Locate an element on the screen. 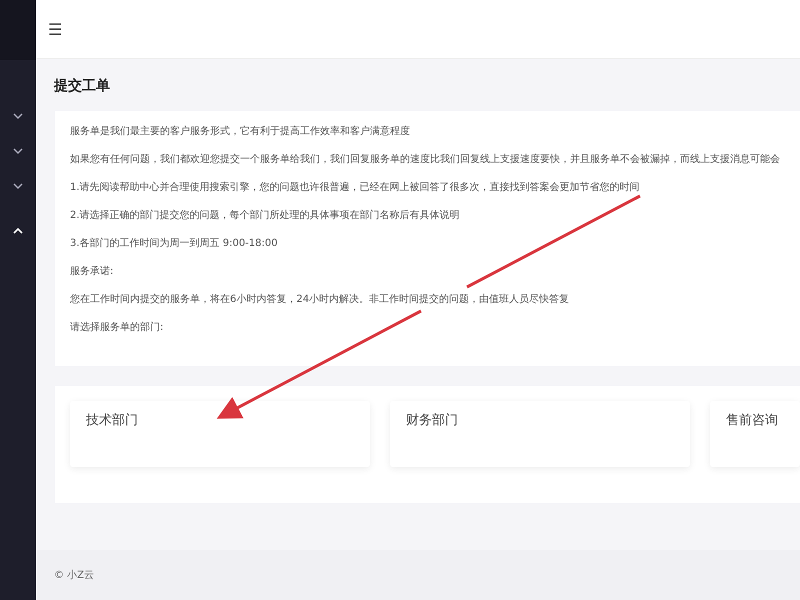 The width and height of the screenshot is (800, 600). intro-text: 3.各部门的工作时间为周一到周五 9:00-18:00 is located at coordinates (174, 243).